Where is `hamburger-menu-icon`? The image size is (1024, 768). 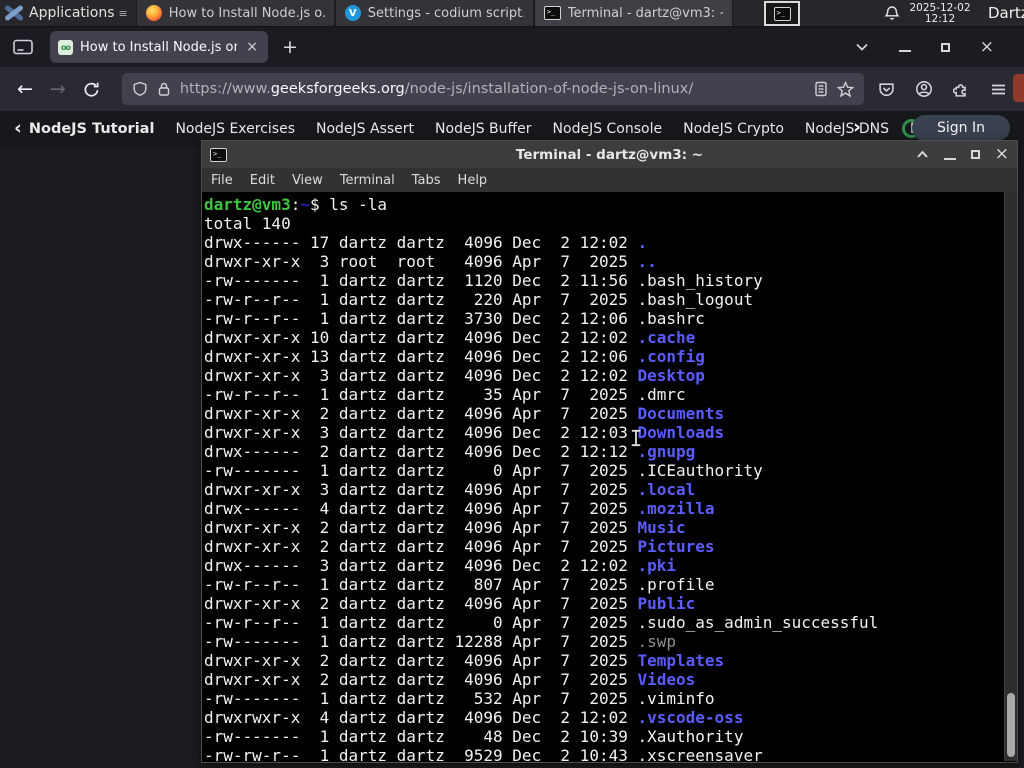 hamburger-menu-icon is located at coordinates (998, 89).